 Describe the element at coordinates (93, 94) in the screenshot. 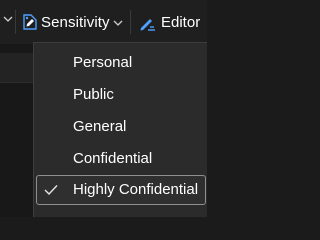

I see `menu-item-label: Public` at that location.